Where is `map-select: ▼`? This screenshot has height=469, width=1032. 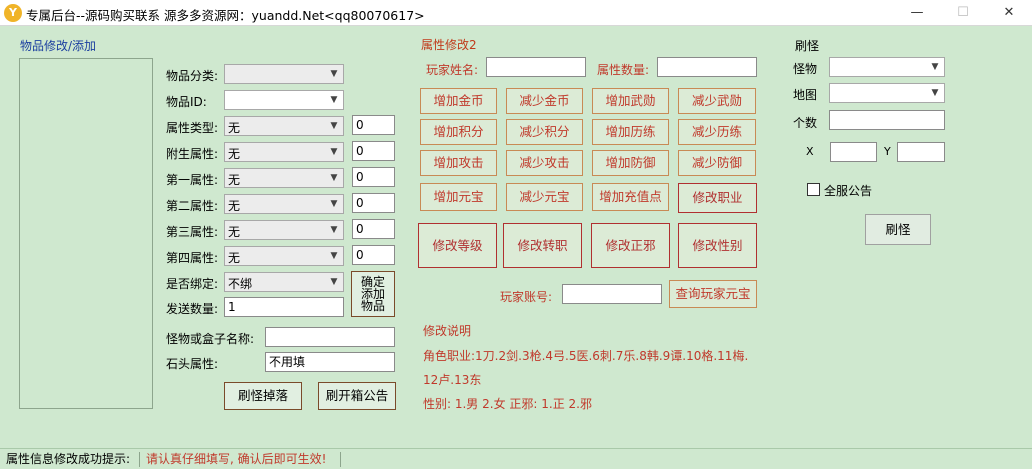 map-select: ▼ is located at coordinates (887, 93).